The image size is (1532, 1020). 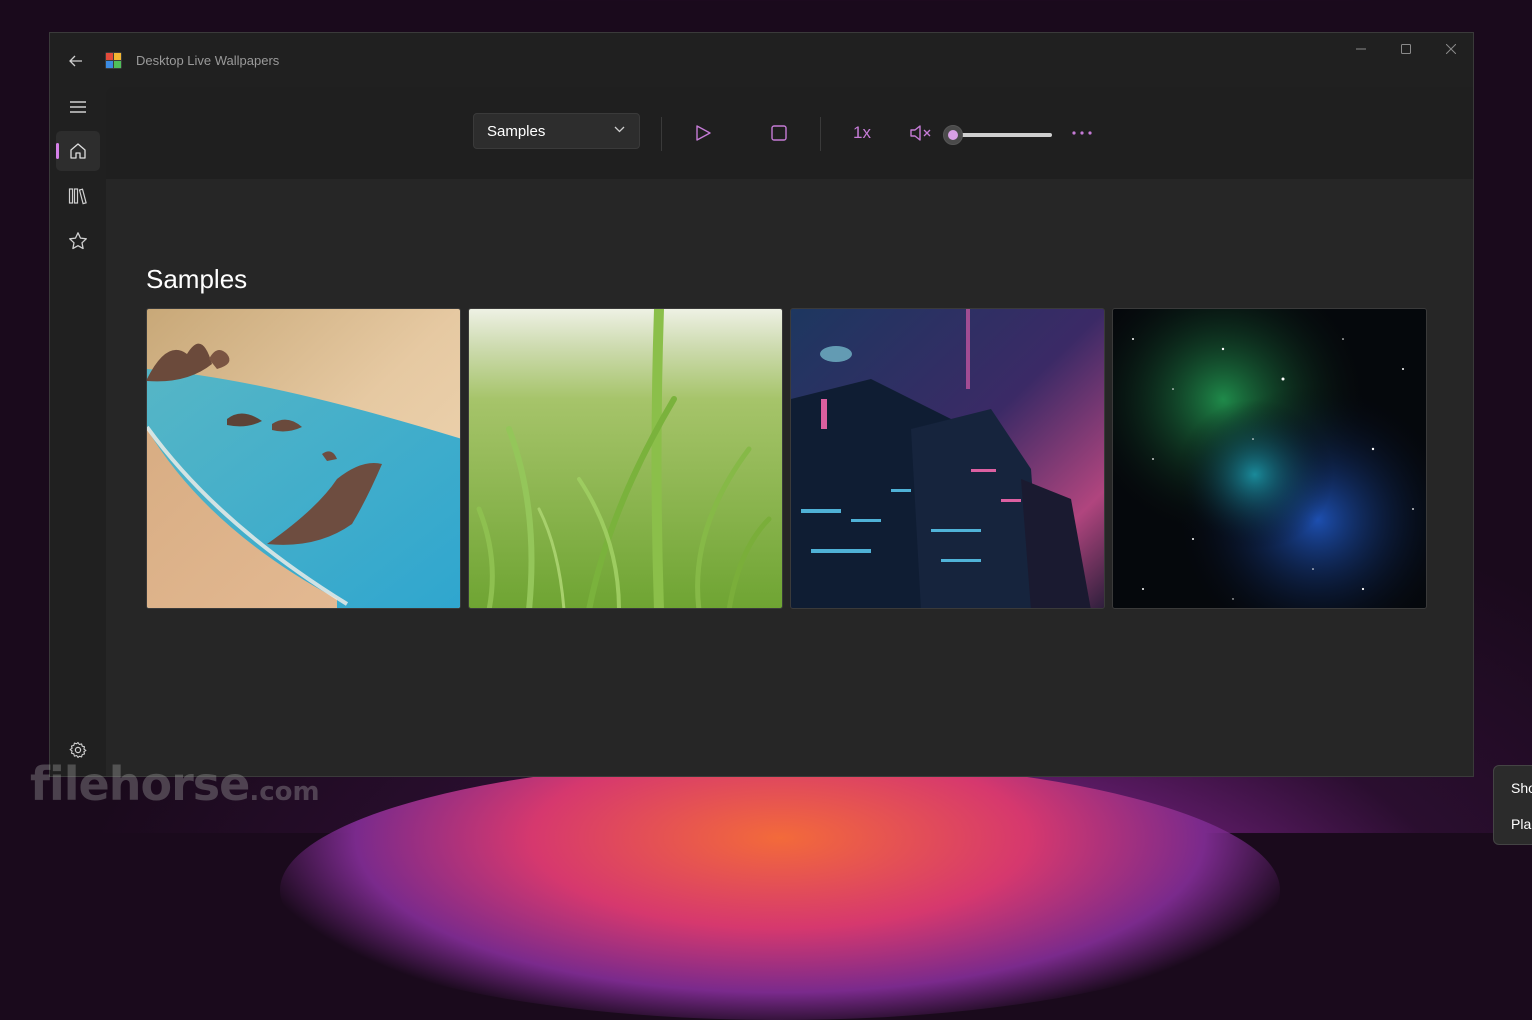 I want to click on speed-label: 1x, so click(x=862, y=132).